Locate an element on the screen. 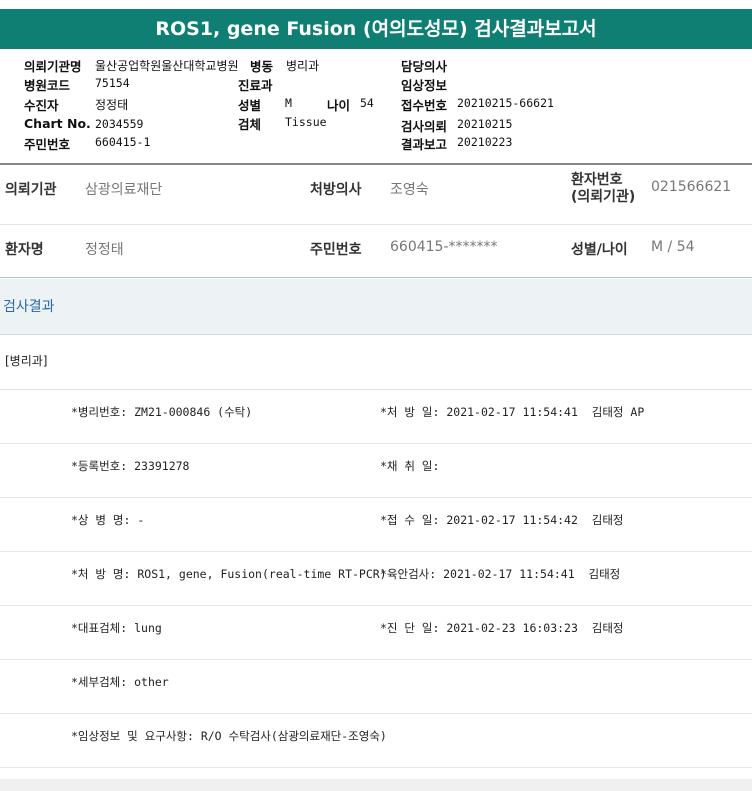 The image size is (752, 791). sex-age-value: M / 54 is located at coordinates (673, 247).